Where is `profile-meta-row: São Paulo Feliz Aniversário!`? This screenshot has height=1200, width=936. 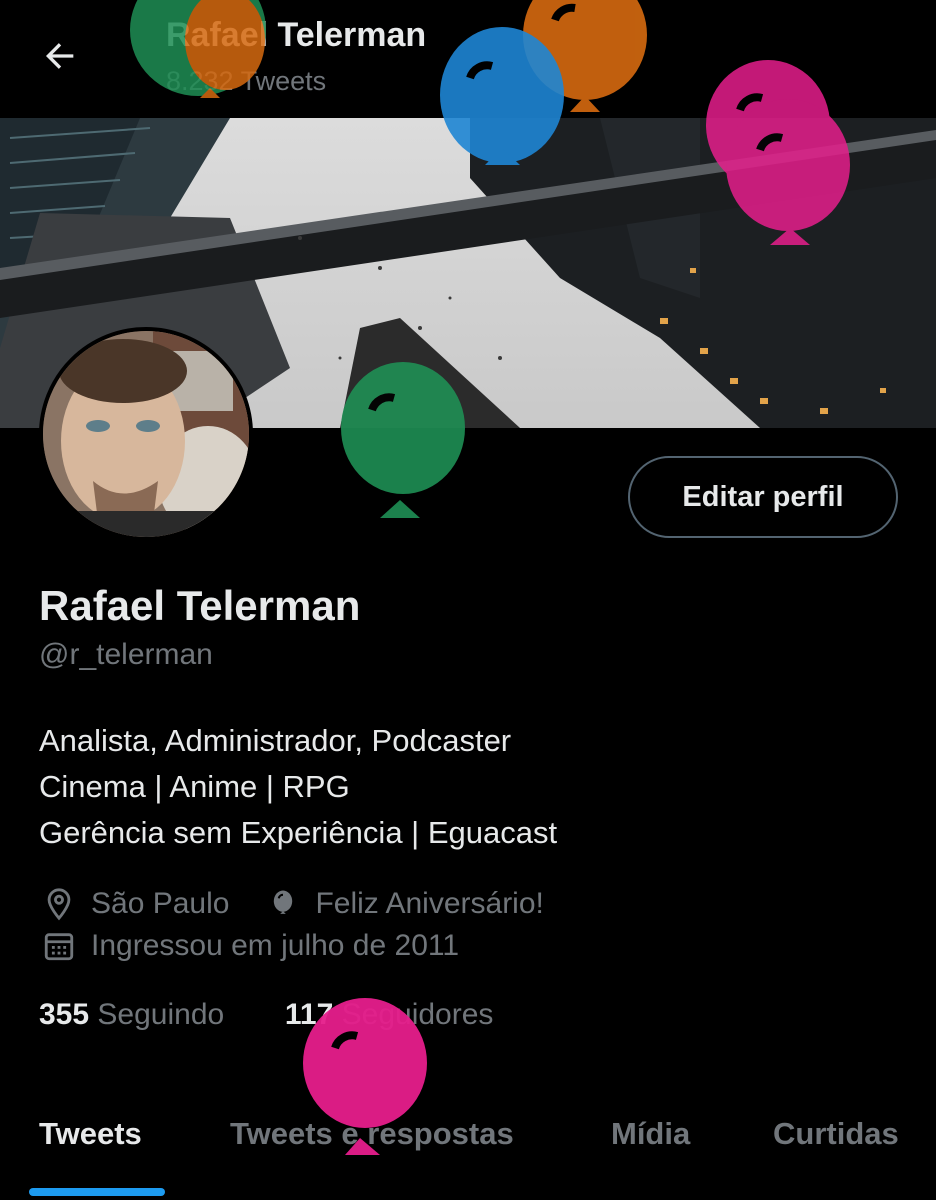 profile-meta-row: São Paulo Feliz Aniversário! is located at coordinates (291, 904).